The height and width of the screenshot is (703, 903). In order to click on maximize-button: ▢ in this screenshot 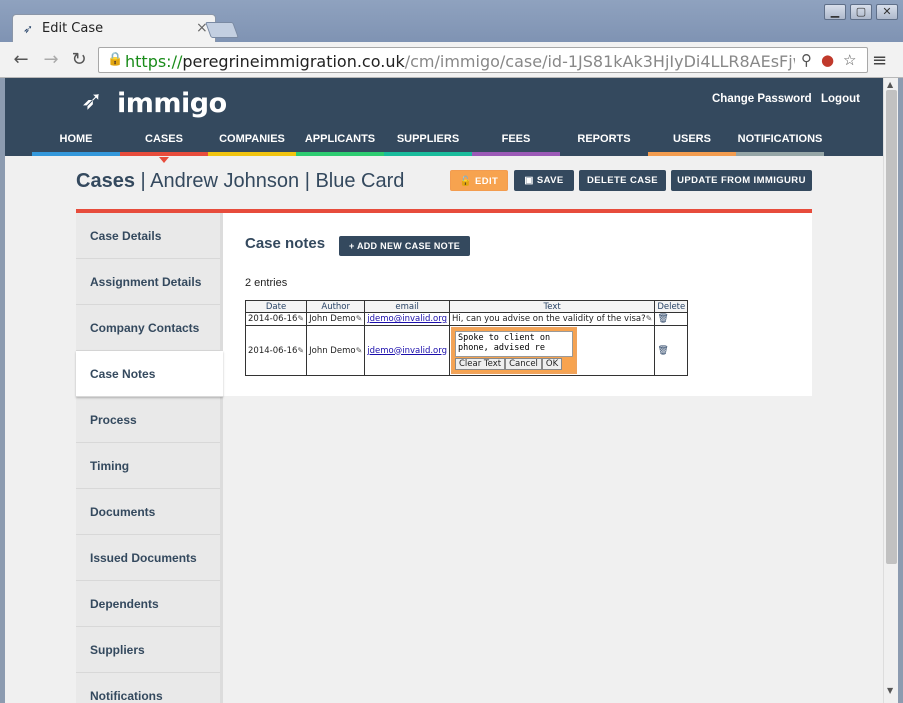, I will do `click(861, 12)`.